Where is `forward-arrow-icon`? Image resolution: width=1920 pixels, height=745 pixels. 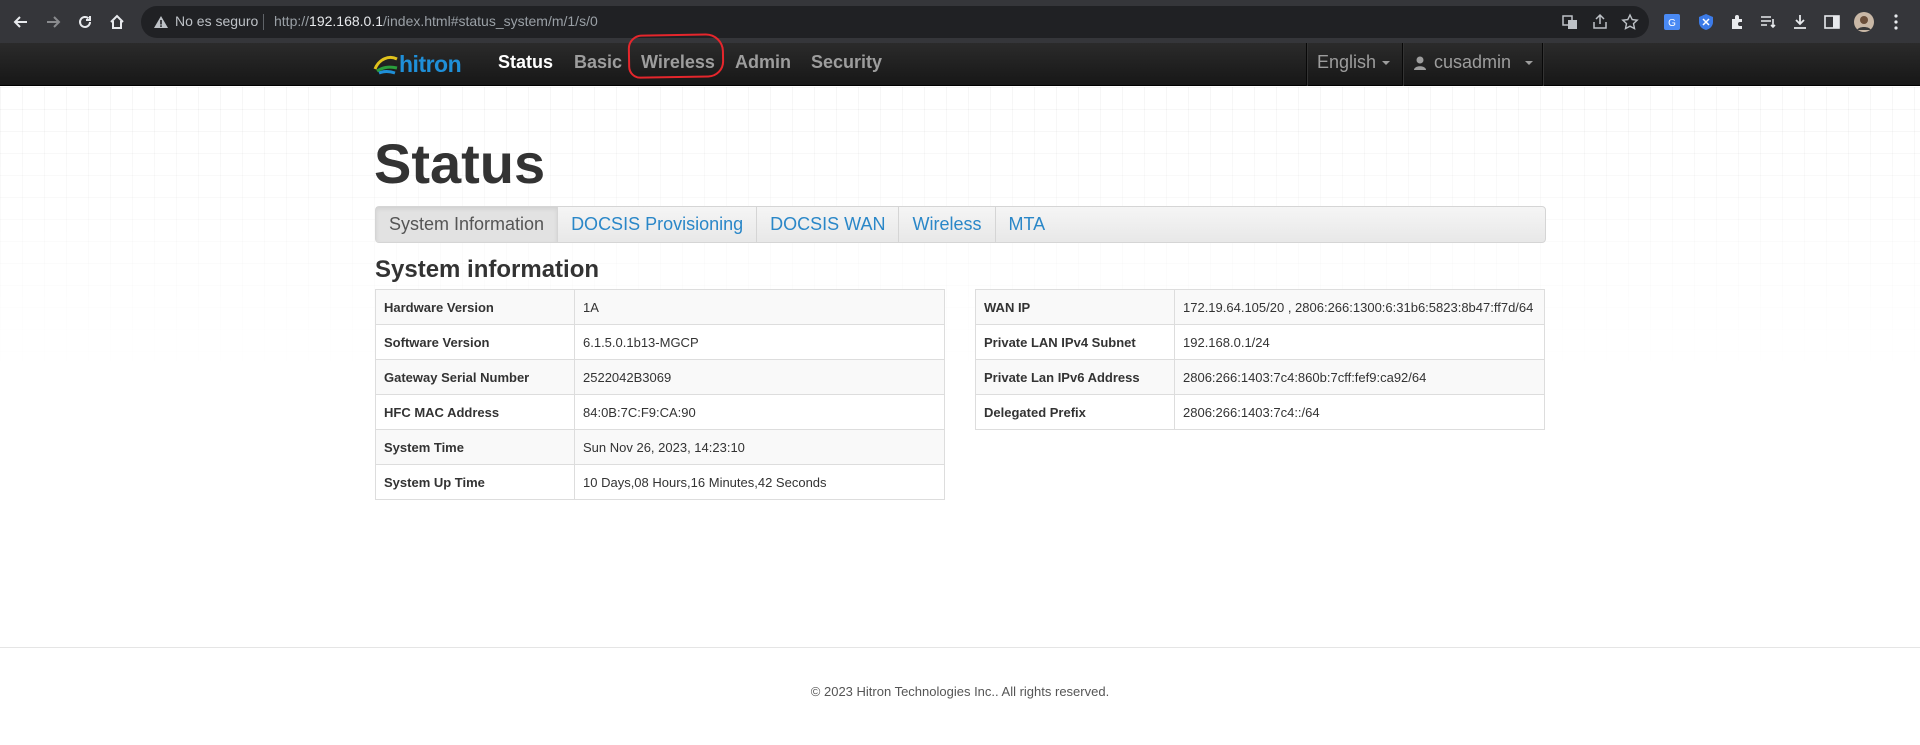
forward-arrow-icon is located at coordinates (53, 22).